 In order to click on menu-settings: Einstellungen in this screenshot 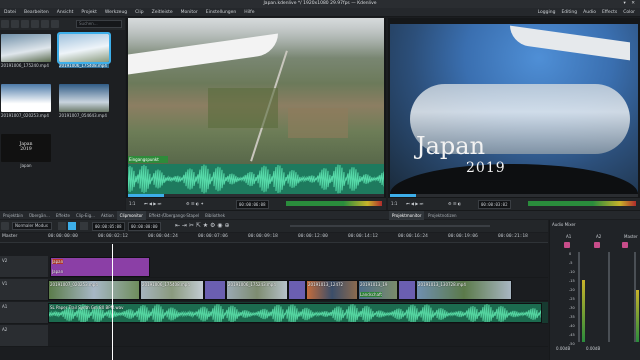, I will do `click(221, 12)`.